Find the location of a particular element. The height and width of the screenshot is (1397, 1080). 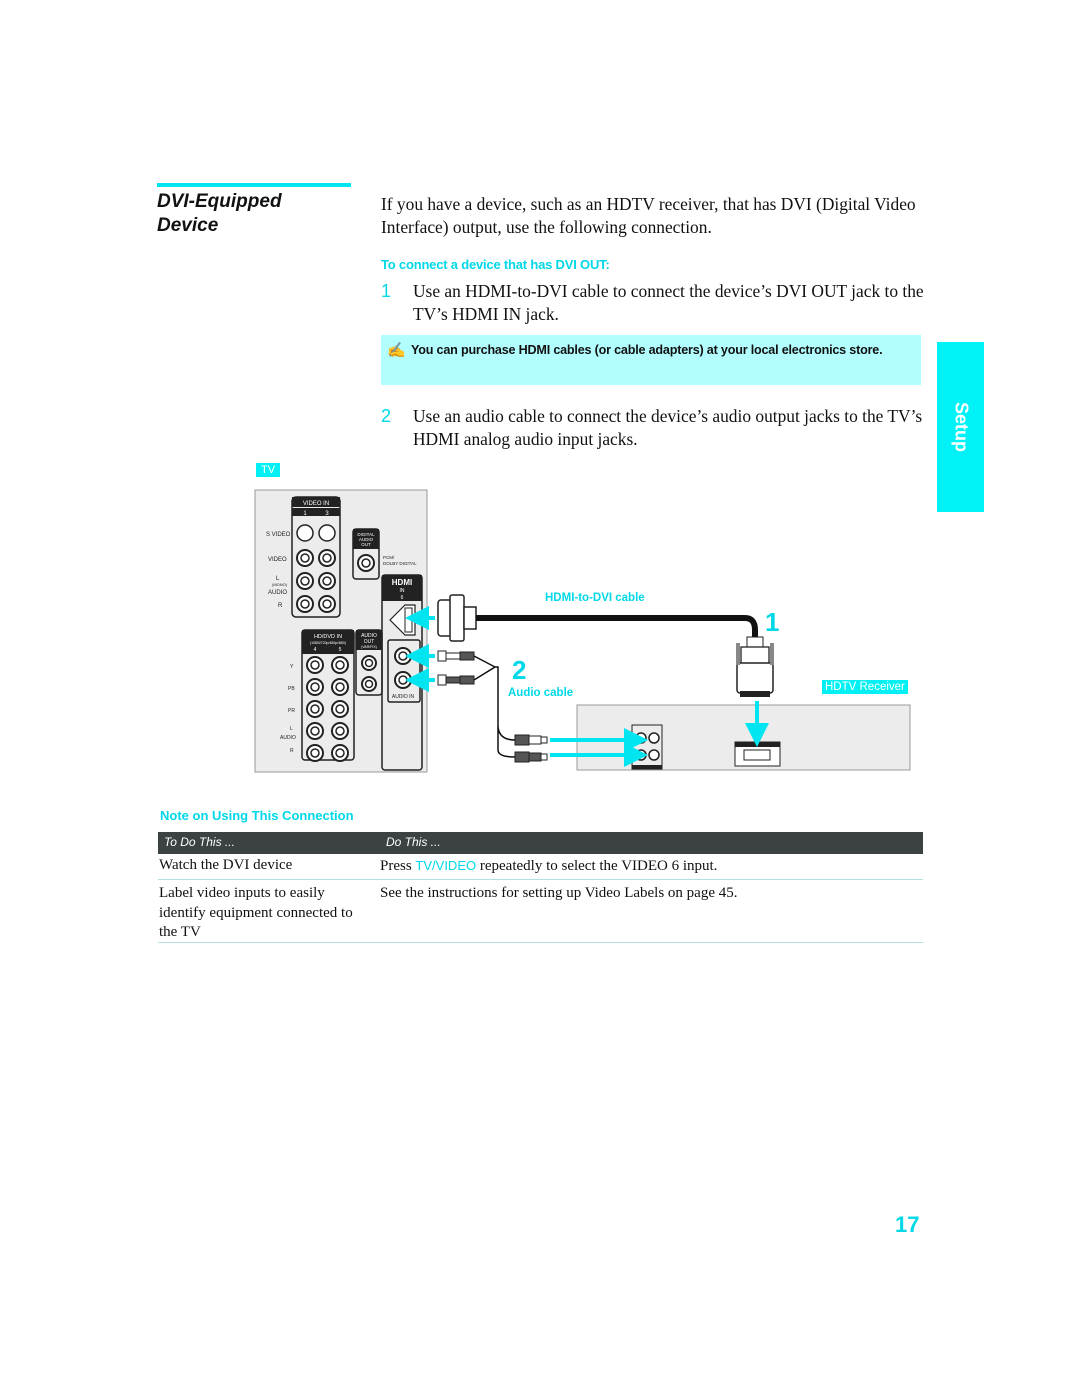

hdmi-audio-r-jack is located at coordinates (403, 680).